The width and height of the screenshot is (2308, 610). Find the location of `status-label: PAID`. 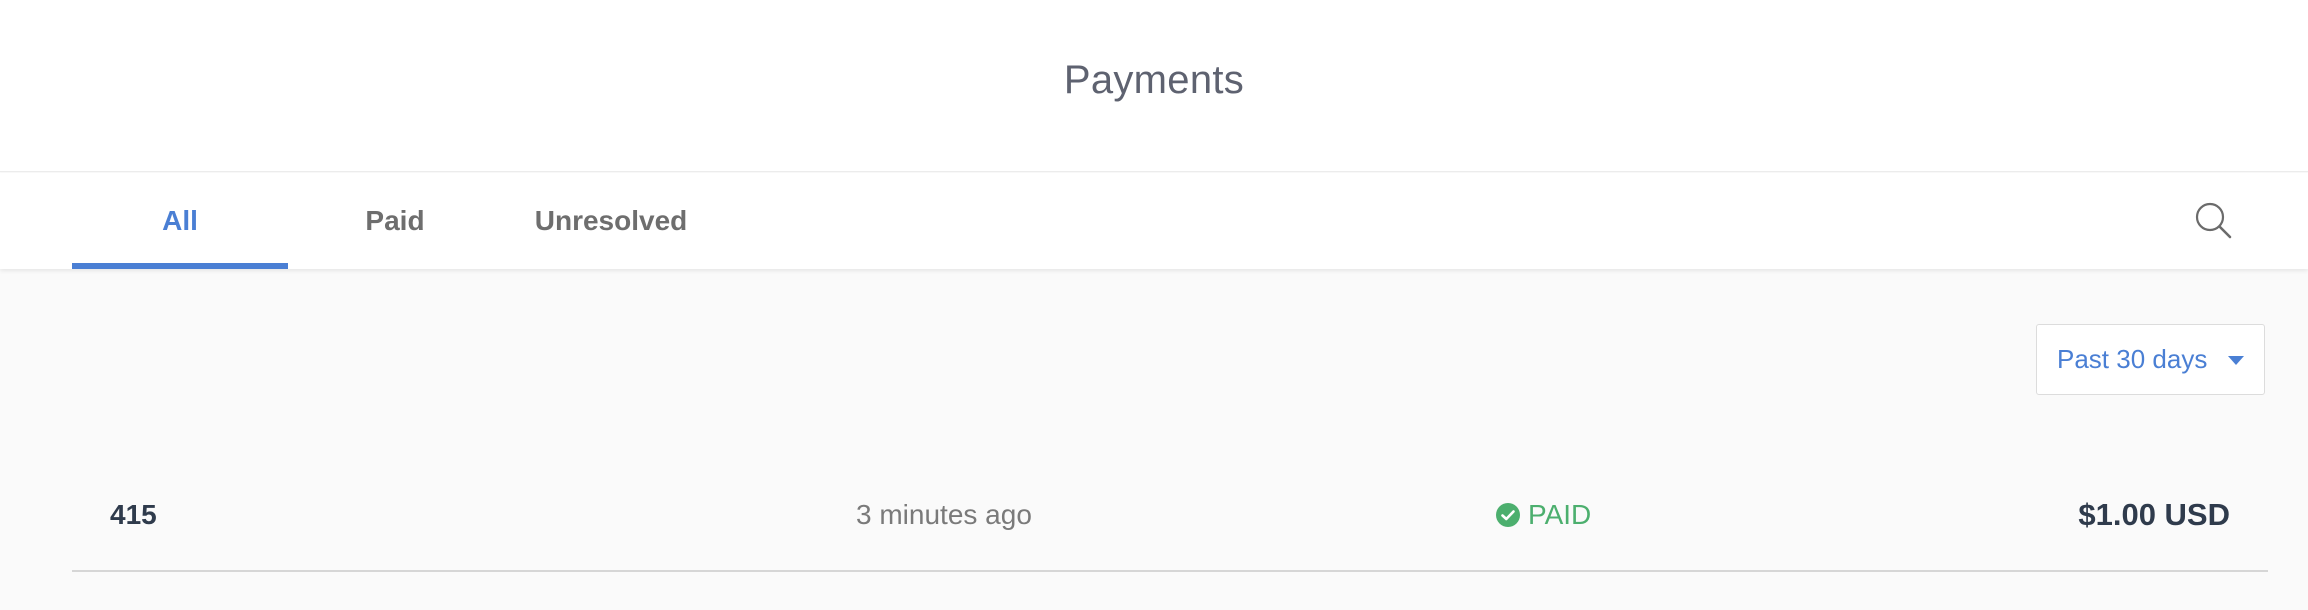

status-label: PAID is located at coordinates (1560, 514).